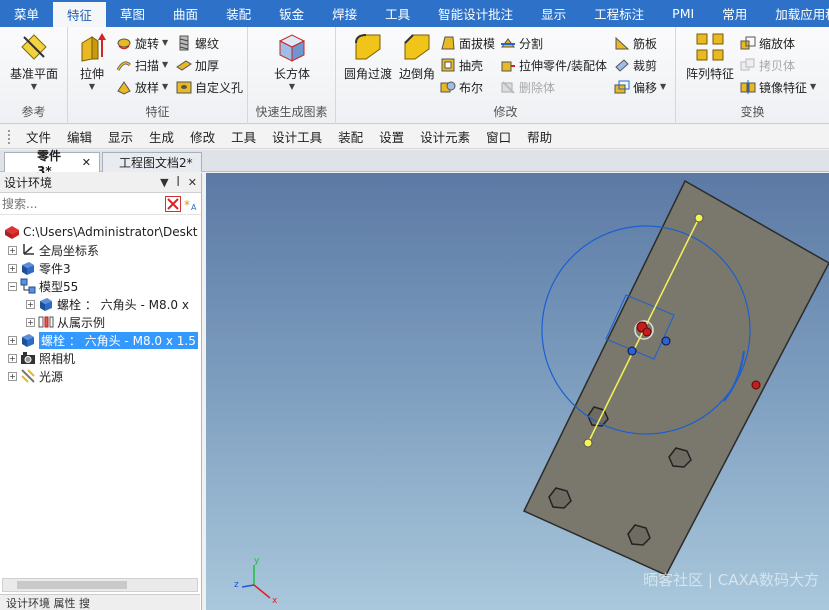 The height and width of the screenshot is (610, 829). Describe the element at coordinates (43, 286) in the screenshot. I see `tree-node-model55: − 模型55` at that location.